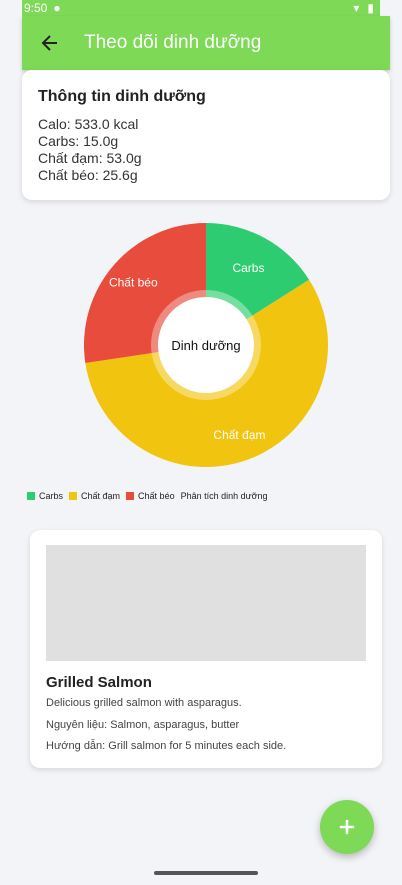  What do you see at coordinates (57, 8) in the screenshot?
I see `notification-icon: ●` at bounding box center [57, 8].